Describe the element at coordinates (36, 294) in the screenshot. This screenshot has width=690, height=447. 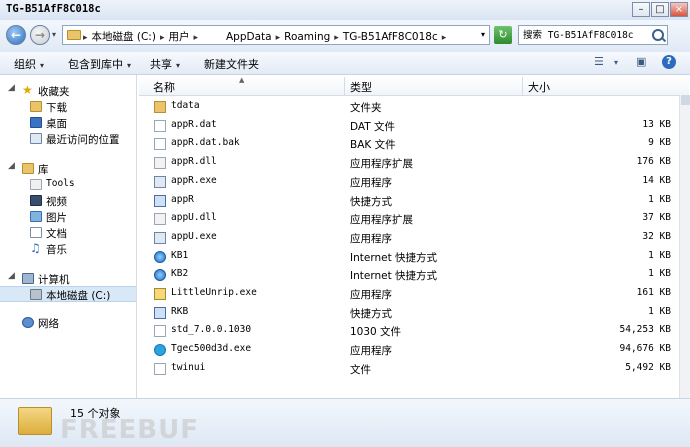
I see `hard-disk-icon` at that location.